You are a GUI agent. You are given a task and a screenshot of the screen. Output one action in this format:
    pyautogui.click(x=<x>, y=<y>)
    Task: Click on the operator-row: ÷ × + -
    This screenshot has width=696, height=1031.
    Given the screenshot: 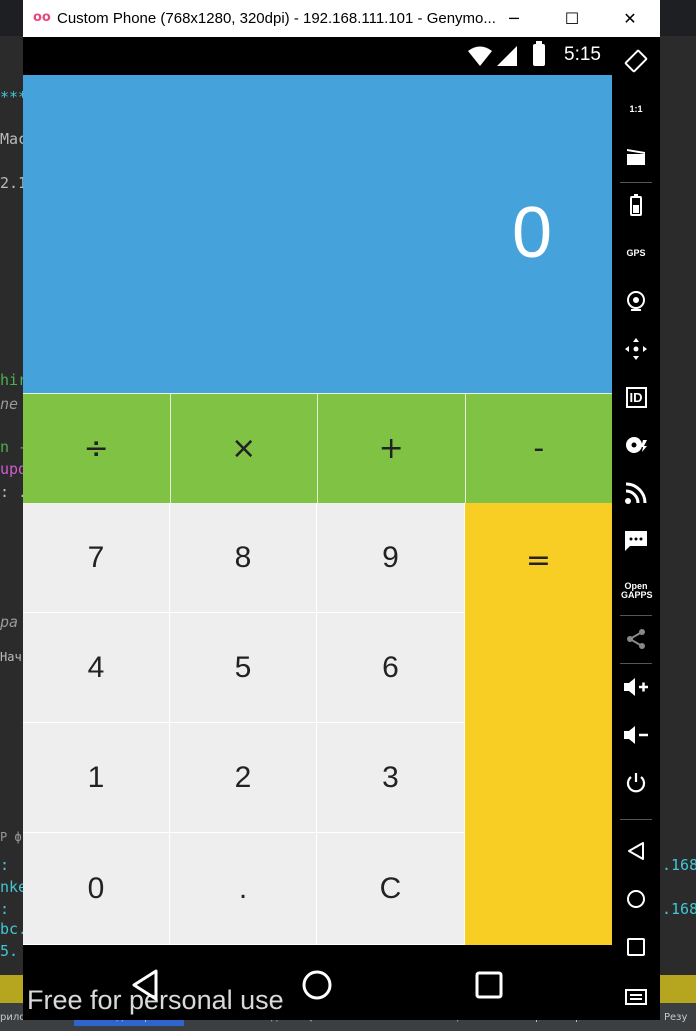 What is the action you would take?
    pyautogui.click(x=317, y=448)
    